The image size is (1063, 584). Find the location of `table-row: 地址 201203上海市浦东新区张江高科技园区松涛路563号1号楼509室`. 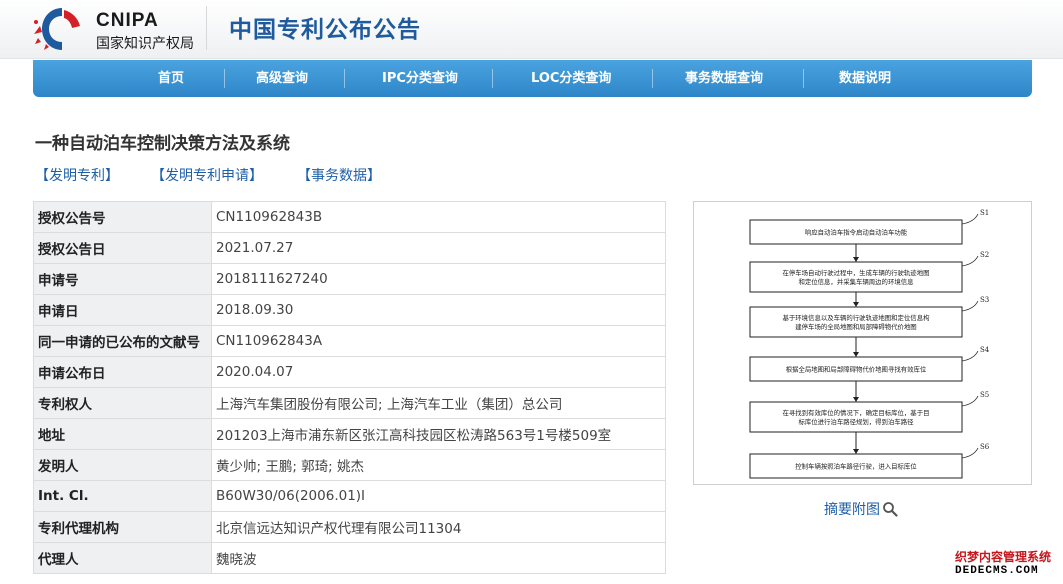

table-row: 地址 201203上海市浦东新区张江高科技园区松涛路563号1号楼509室 is located at coordinates (349, 434).